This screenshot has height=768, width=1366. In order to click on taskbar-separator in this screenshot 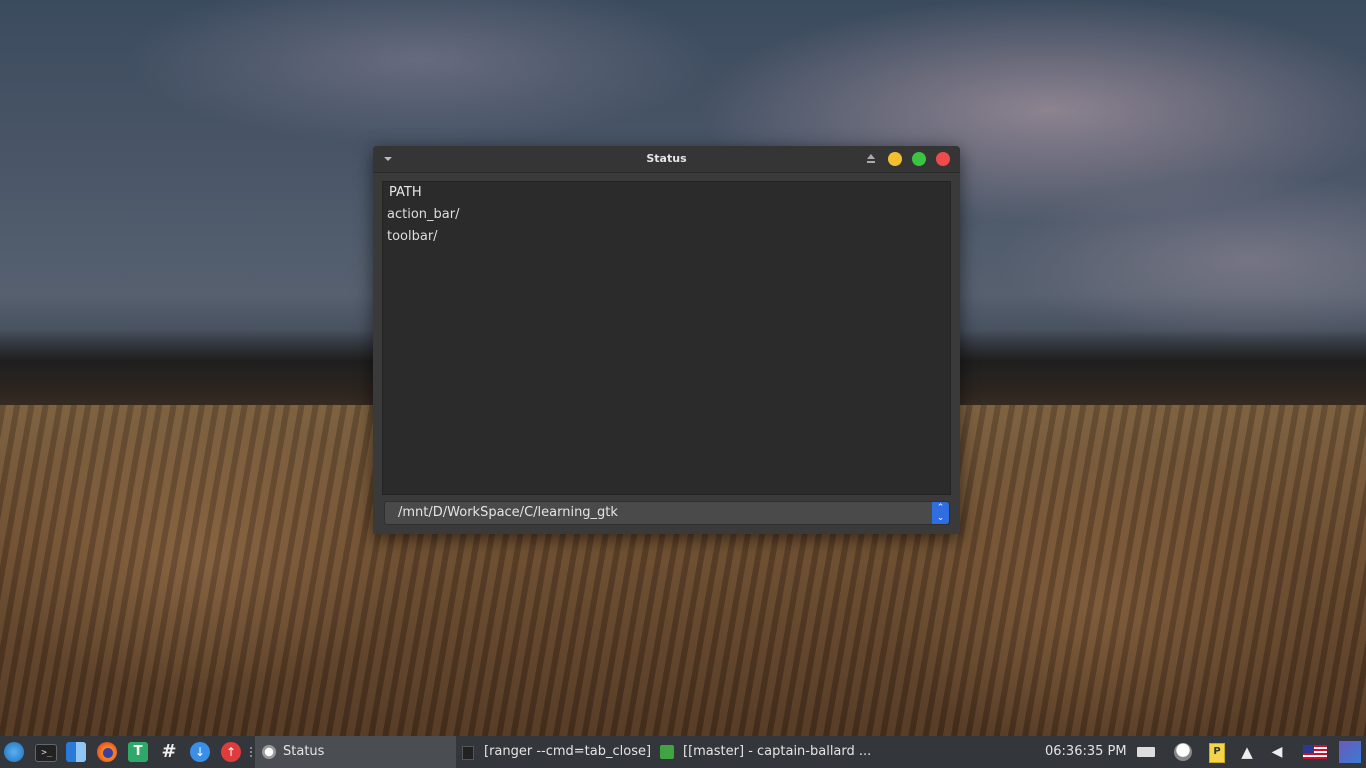, I will do `click(252, 752)`.